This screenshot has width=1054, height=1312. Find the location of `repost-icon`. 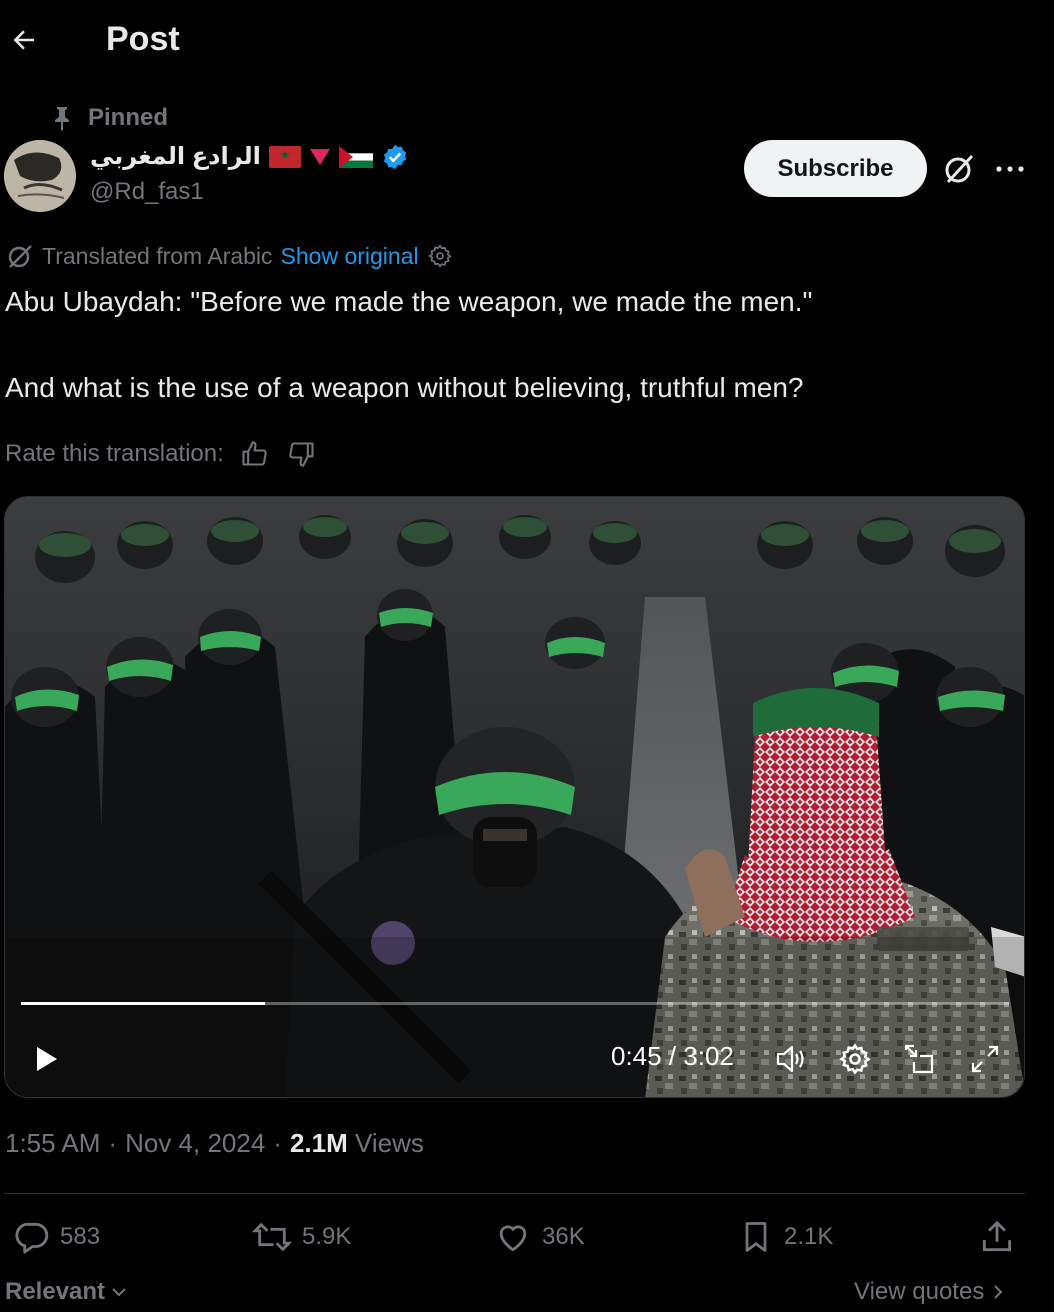

repost-icon is located at coordinates (272, 1237).